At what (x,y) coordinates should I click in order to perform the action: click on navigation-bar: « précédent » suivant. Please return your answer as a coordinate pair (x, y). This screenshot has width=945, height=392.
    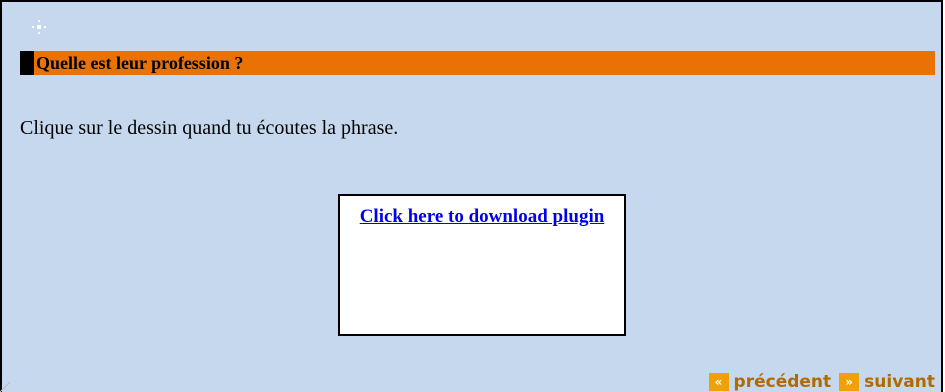
    Looking at the image, I should click on (818, 382).